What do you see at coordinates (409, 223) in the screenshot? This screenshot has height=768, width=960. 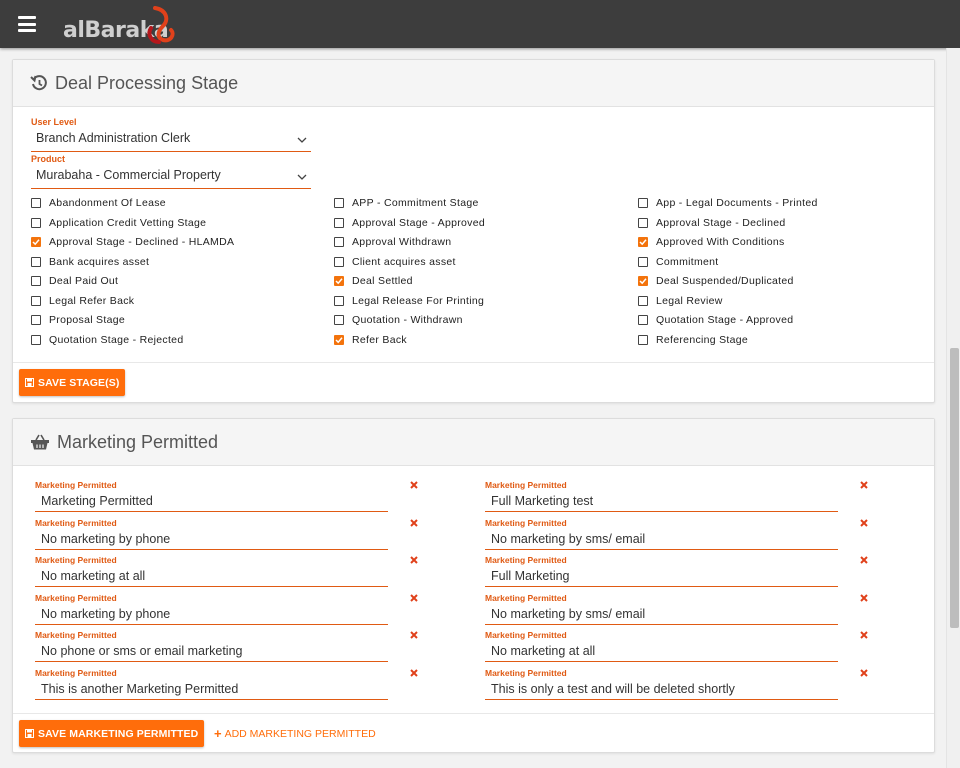 I see `stage-checkbox-item: Approval Stage - Approved` at bounding box center [409, 223].